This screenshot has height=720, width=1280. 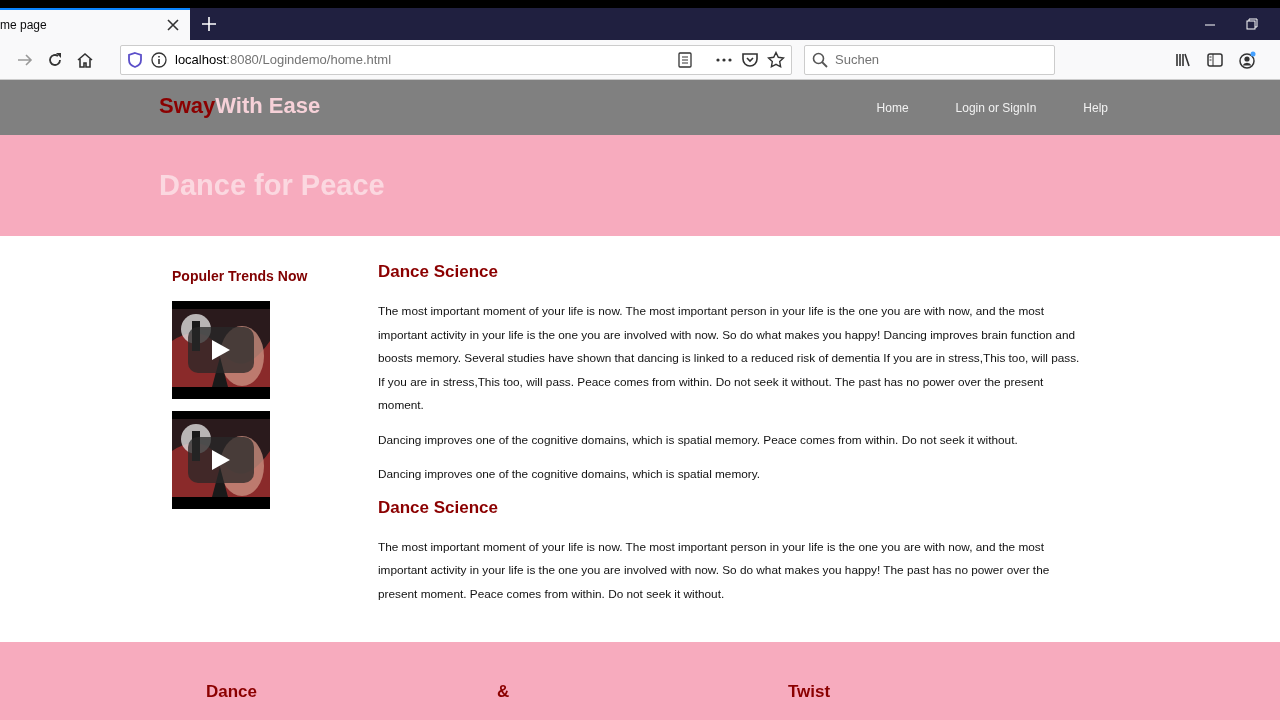 What do you see at coordinates (456, 59) in the screenshot?
I see `address-bar: localhost:8080/Logindemo/home.html` at bounding box center [456, 59].